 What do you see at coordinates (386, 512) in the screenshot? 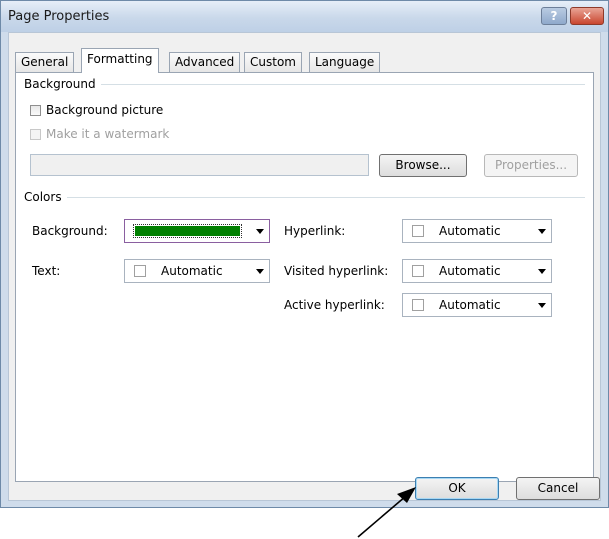
I see `annotation-arrow-icon` at bounding box center [386, 512].